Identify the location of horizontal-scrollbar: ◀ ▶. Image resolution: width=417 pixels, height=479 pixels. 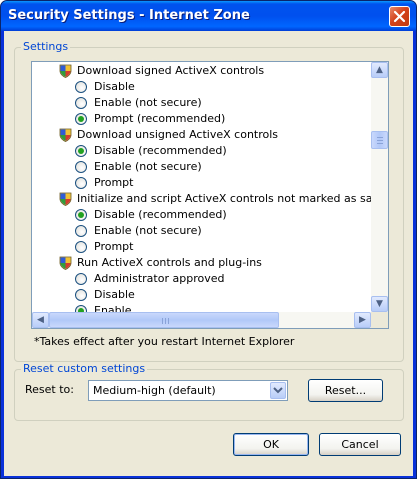
(201, 320).